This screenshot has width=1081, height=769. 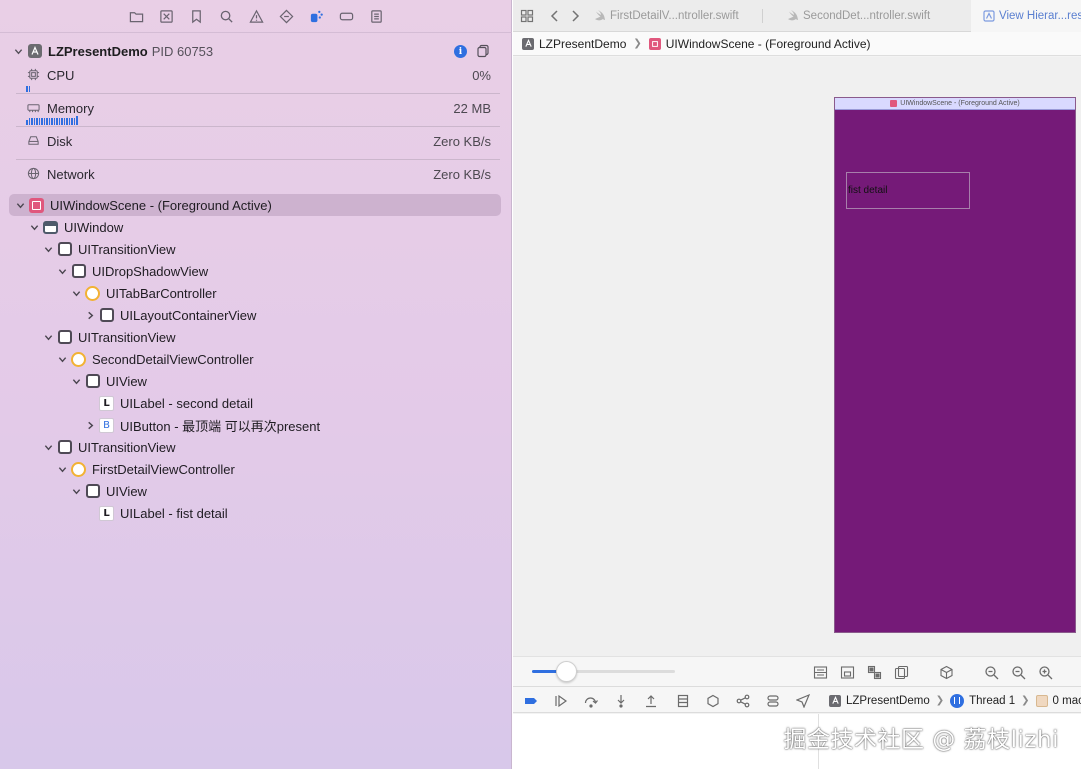 What do you see at coordinates (316, 16) in the screenshot?
I see `debug-navigator-icon` at bounding box center [316, 16].